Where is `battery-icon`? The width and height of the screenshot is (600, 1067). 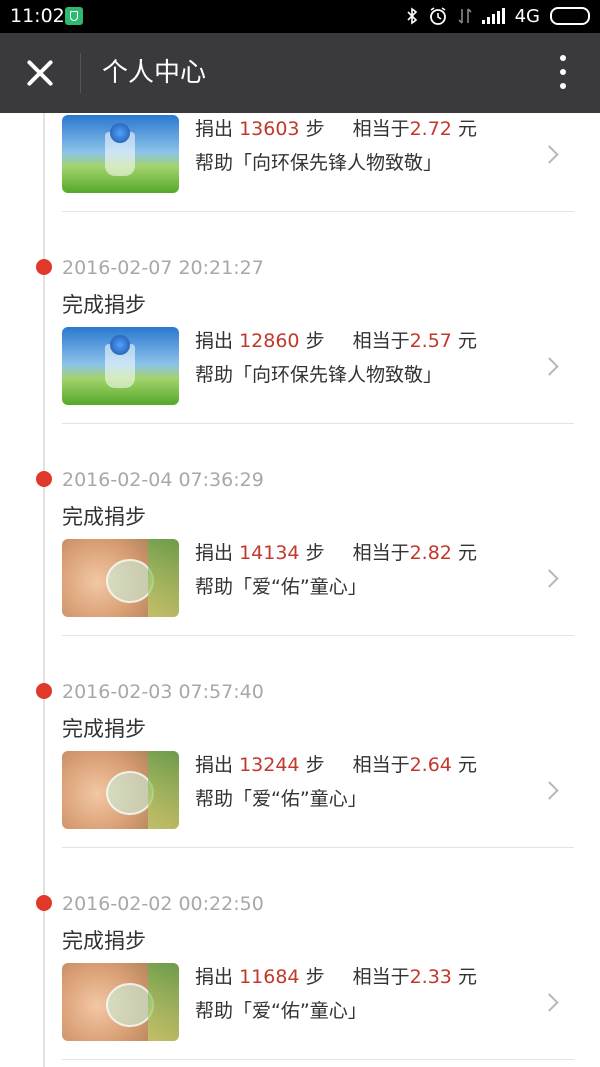
battery-icon is located at coordinates (570, 16).